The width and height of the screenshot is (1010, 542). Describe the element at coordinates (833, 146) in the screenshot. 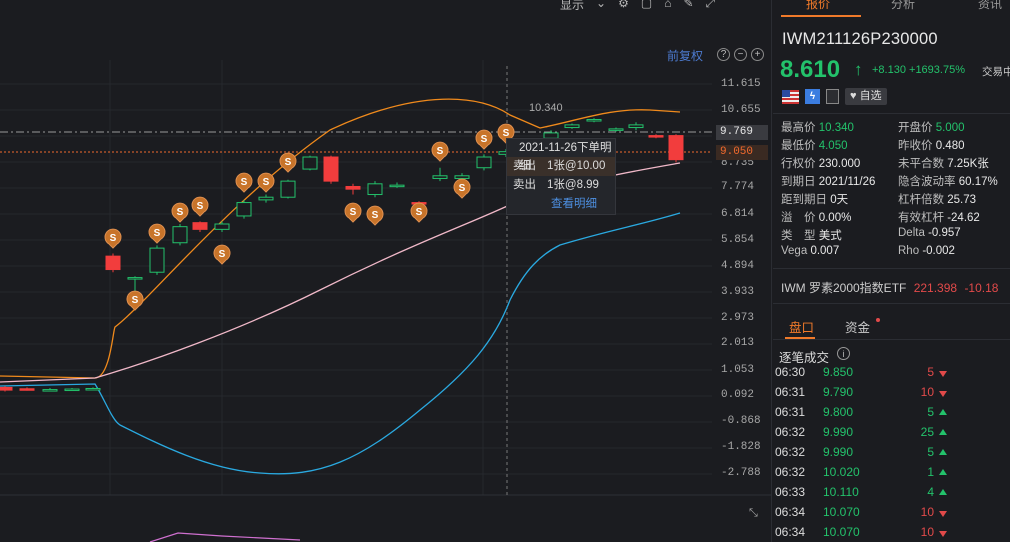

I see `stat-value: 4.050` at that location.